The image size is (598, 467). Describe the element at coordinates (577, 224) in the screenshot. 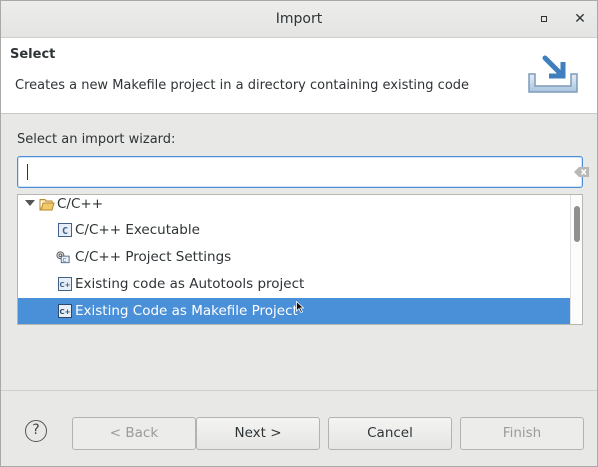

I see `scrollbar-thumb` at that location.